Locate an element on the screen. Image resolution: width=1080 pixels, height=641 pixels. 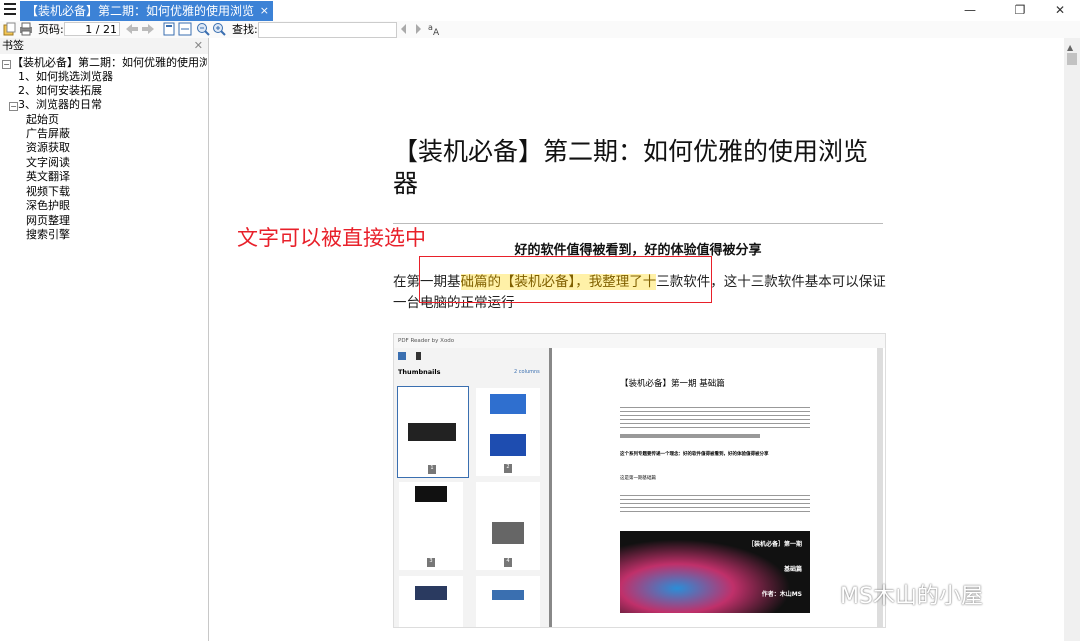
inner-bold-line: 这个系列专题要传递一个理念：好的软件值得被看到，好的体验值得被分享 is located at coordinates (694, 454).